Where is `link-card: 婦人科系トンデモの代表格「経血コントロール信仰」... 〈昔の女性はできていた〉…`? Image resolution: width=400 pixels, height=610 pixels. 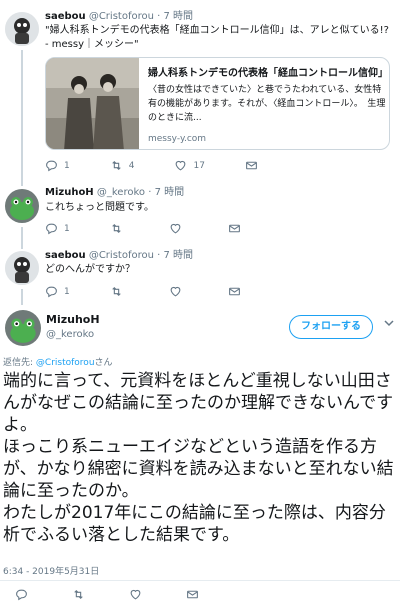
link-card: 婦人科系トンデモの代表格「経血コントロール信仰」... 〈昔の女性はできていた〉… is located at coordinates (217, 103).